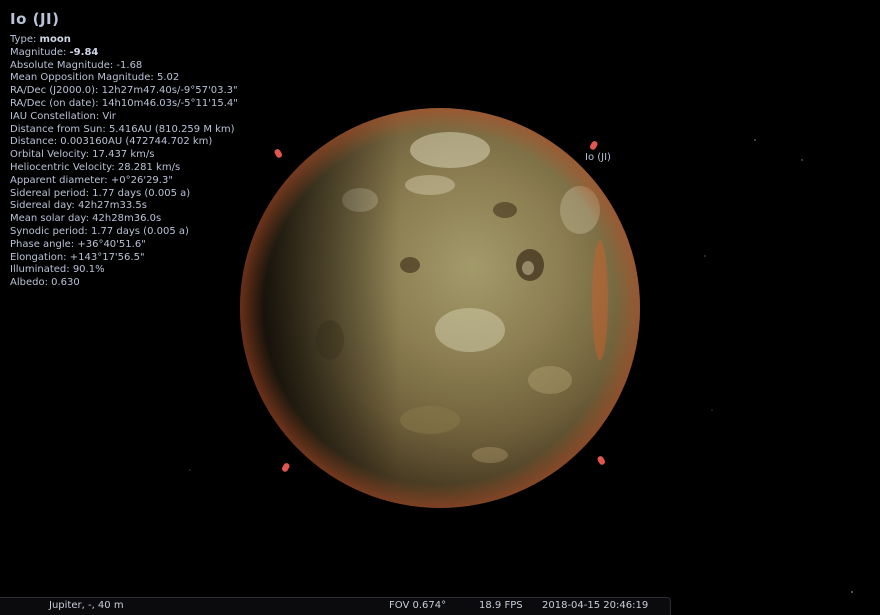 Image resolution: width=880 pixels, height=615 pixels. I want to click on info-row: Elongation: +143°17'56.5", so click(124, 258).